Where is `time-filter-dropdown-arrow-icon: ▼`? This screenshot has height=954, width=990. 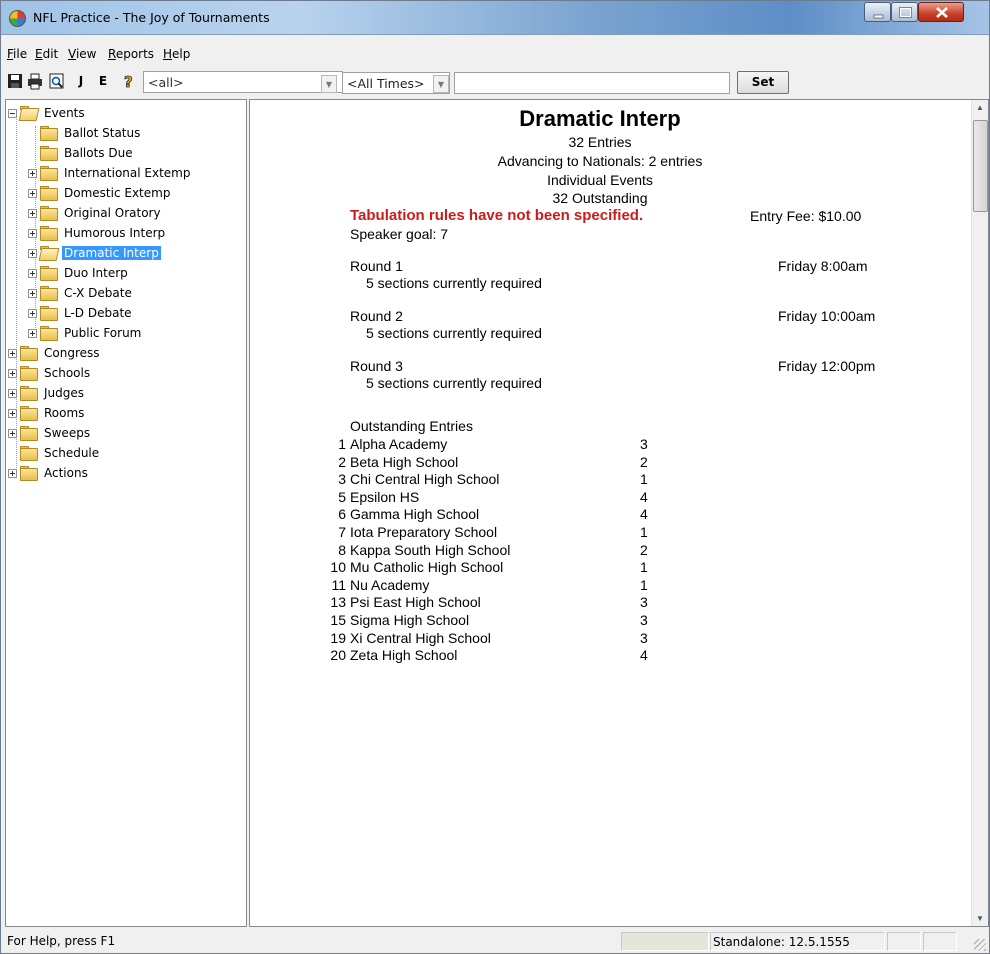 time-filter-dropdown-arrow-icon: ▼ is located at coordinates (441, 84).